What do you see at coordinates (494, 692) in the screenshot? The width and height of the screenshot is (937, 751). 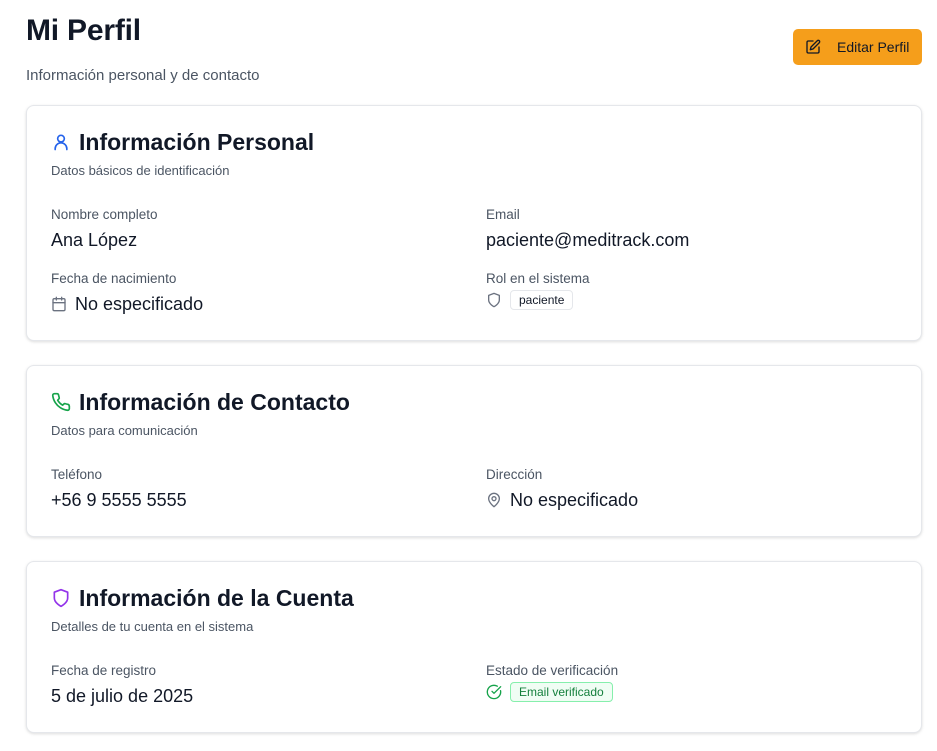 I see `check-circle-icon` at bounding box center [494, 692].